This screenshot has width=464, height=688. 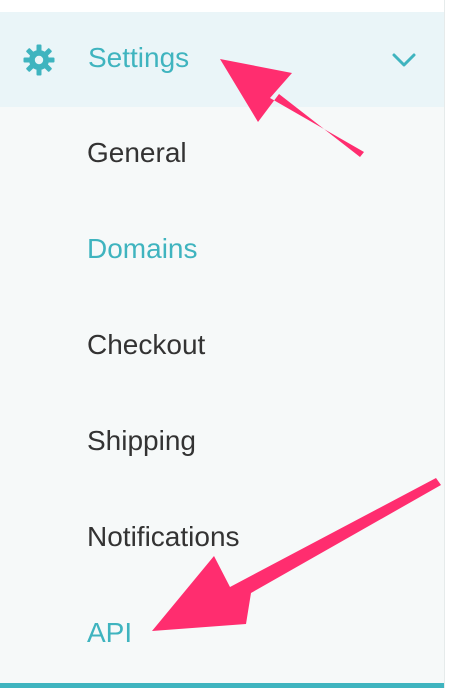 I want to click on chevron-down-icon, so click(x=404, y=60).